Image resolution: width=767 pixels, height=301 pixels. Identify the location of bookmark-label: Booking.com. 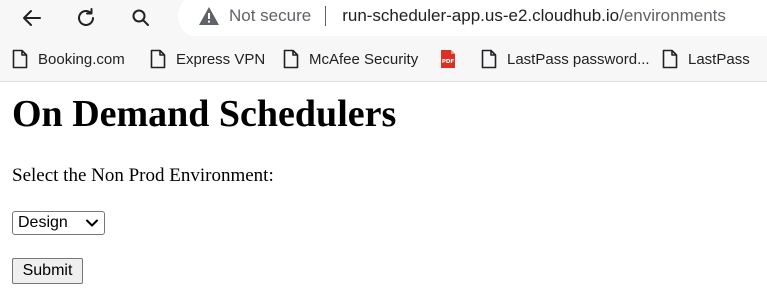
(81, 59).